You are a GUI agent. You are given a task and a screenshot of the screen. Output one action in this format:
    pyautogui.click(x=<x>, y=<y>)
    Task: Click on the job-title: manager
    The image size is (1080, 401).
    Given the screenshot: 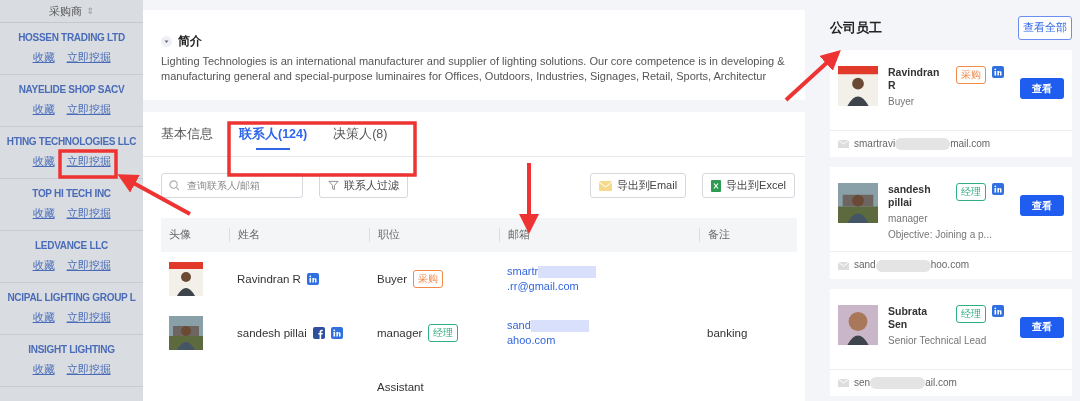 What is the action you would take?
    pyautogui.click(x=400, y=333)
    